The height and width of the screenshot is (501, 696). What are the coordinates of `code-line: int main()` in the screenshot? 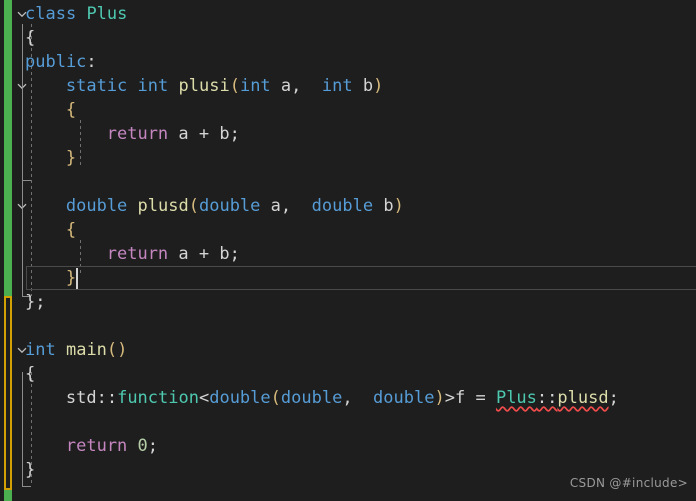 It's located at (76, 350).